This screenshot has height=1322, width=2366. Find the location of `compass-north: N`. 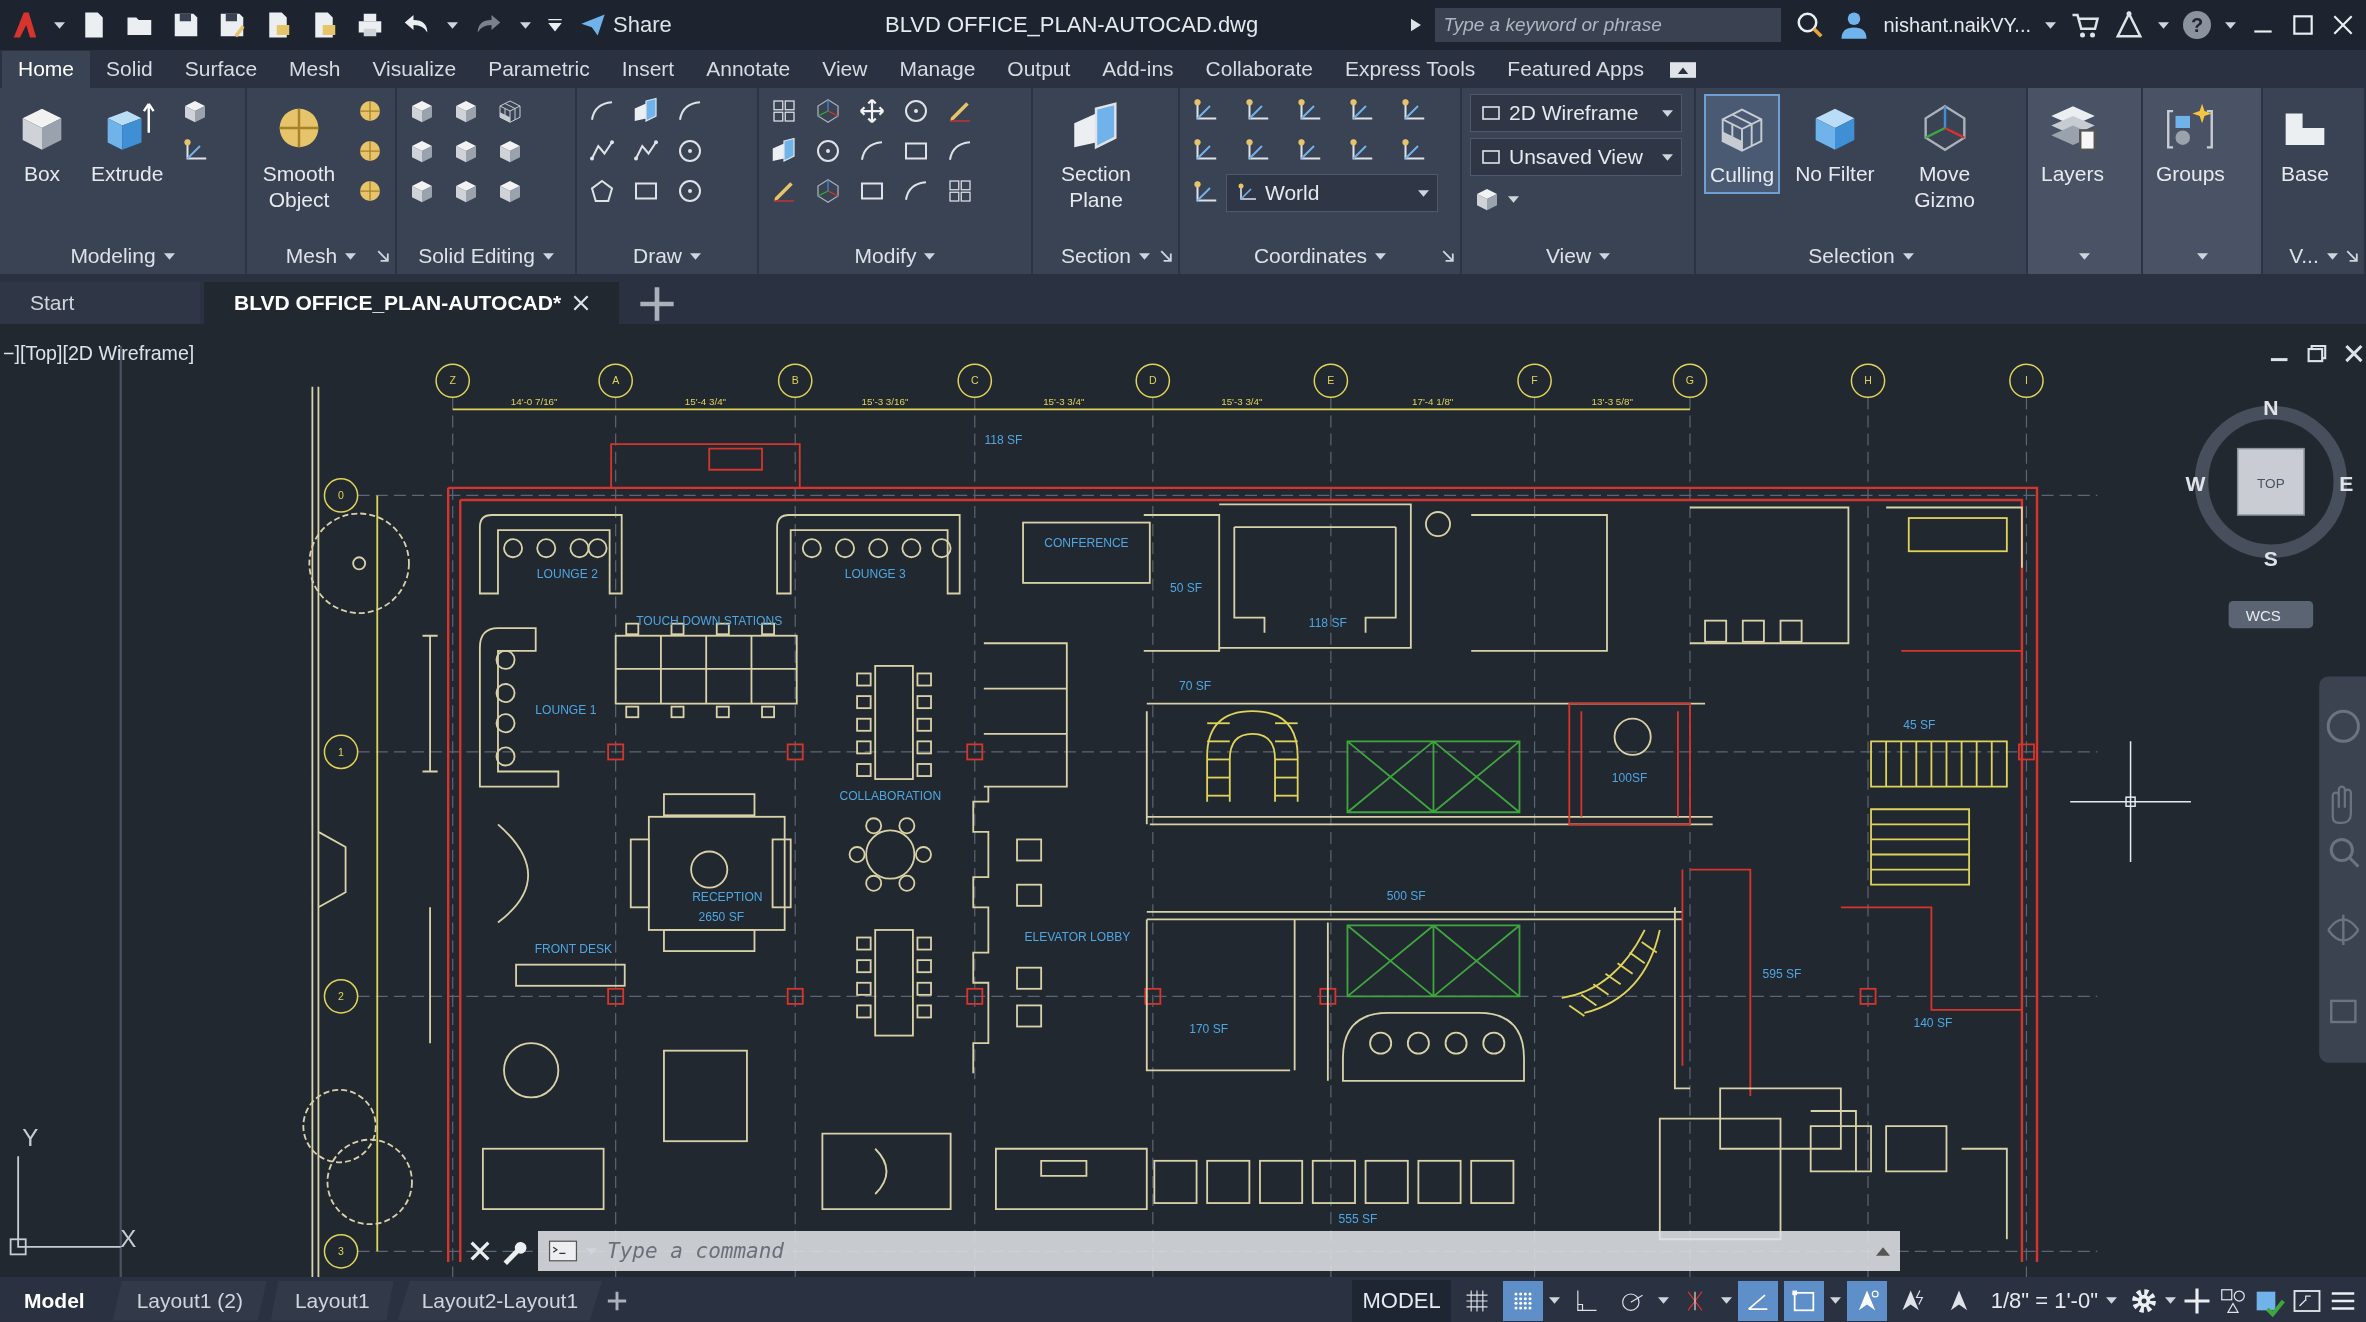

compass-north: N is located at coordinates (2271, 408).